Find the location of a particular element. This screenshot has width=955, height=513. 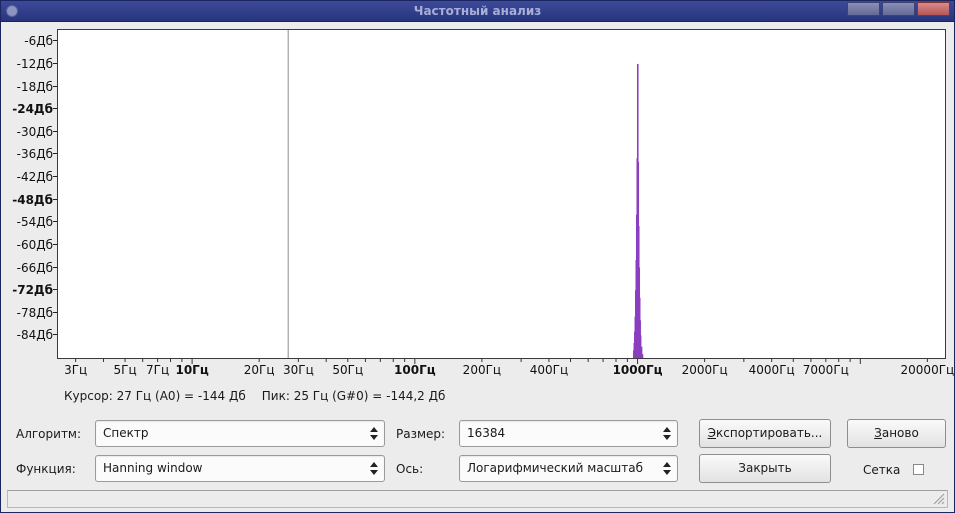

grid-label: Сетка is located at coordinates (882, 470).